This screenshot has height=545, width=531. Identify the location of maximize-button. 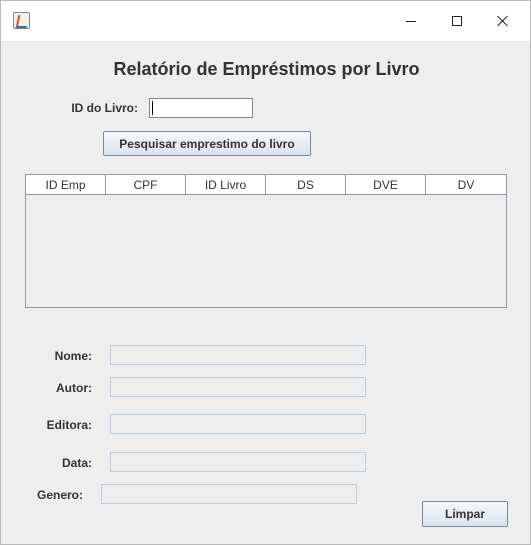
(457, 21).